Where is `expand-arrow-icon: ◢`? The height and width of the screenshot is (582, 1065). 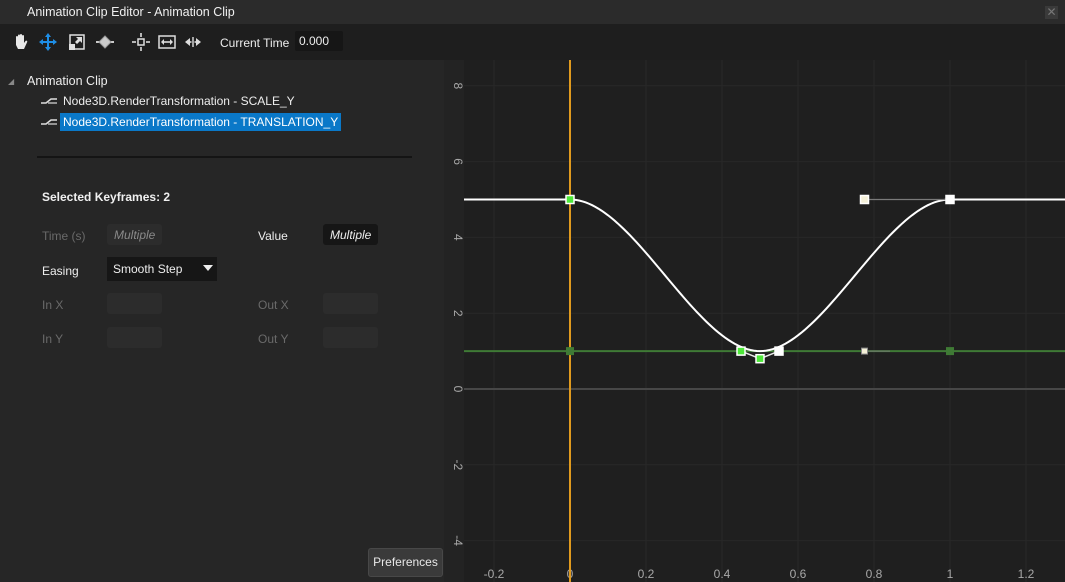
expand-arrow-icon: ◢ is located at coordinates (14, 81).